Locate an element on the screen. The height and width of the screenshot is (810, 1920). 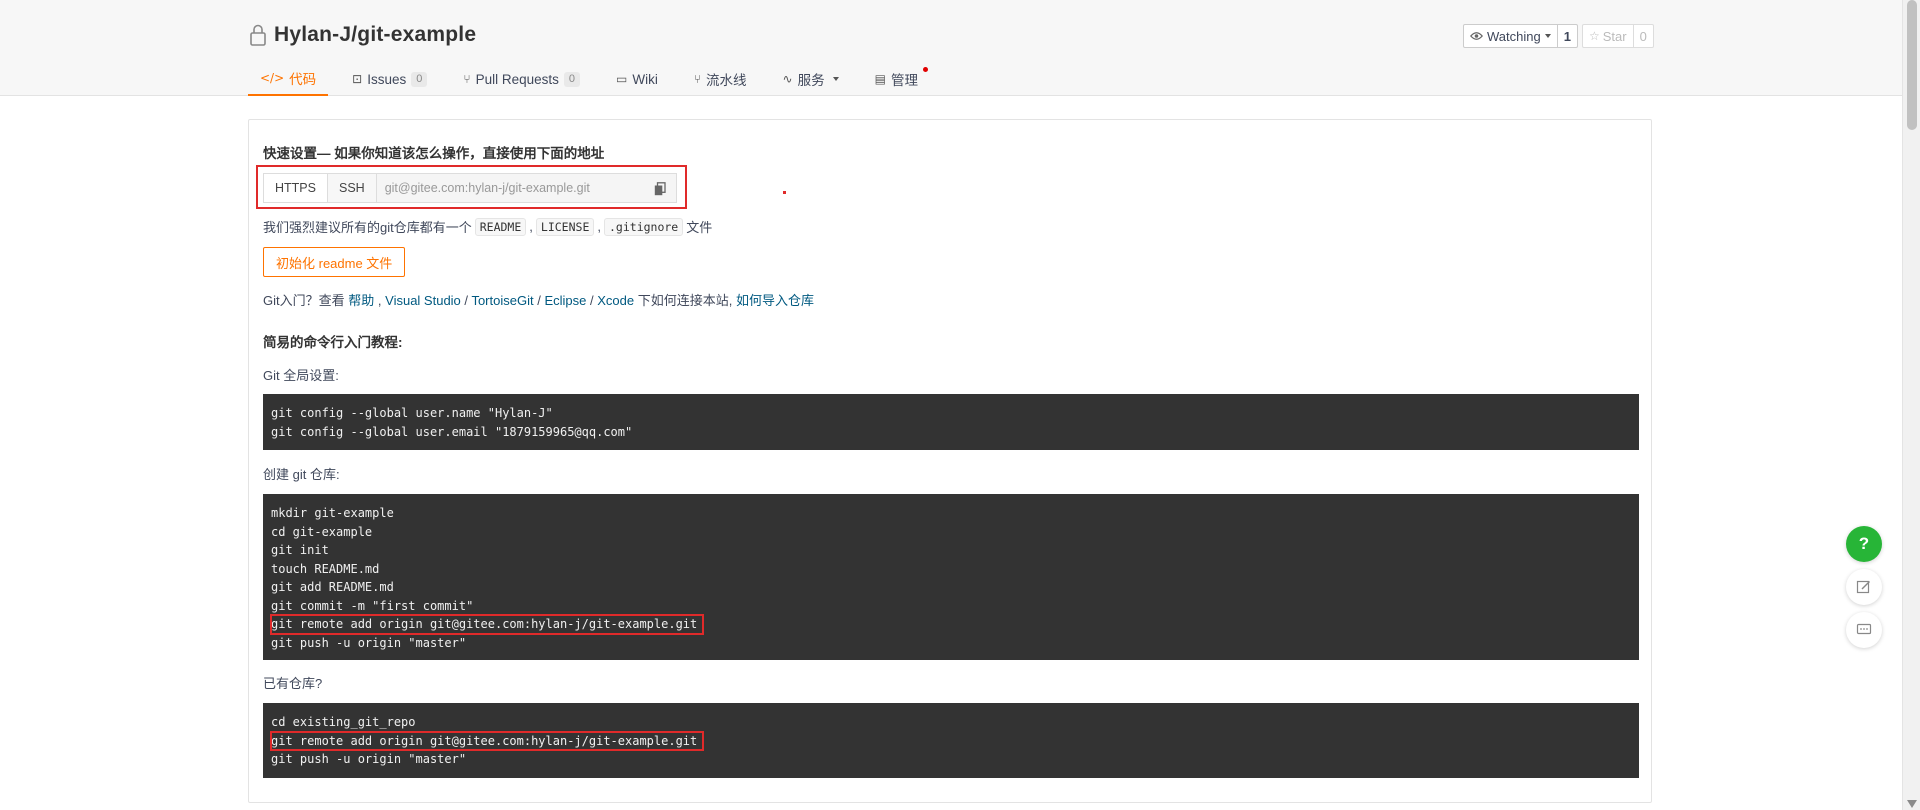
repo-title-bar: Hylan-J/git-example is located at coordinates (362, 35).